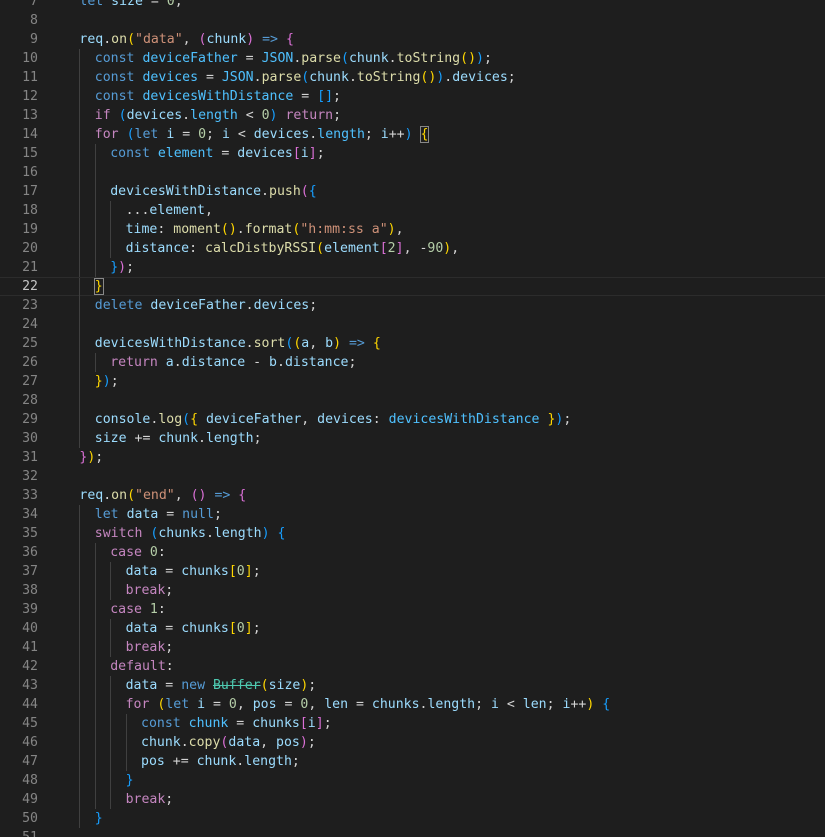 The height and width of the screenshot is (837, 825). Describe the element at coordinates (141, 685) in the screenshot. I see `code-token: data` at that location.